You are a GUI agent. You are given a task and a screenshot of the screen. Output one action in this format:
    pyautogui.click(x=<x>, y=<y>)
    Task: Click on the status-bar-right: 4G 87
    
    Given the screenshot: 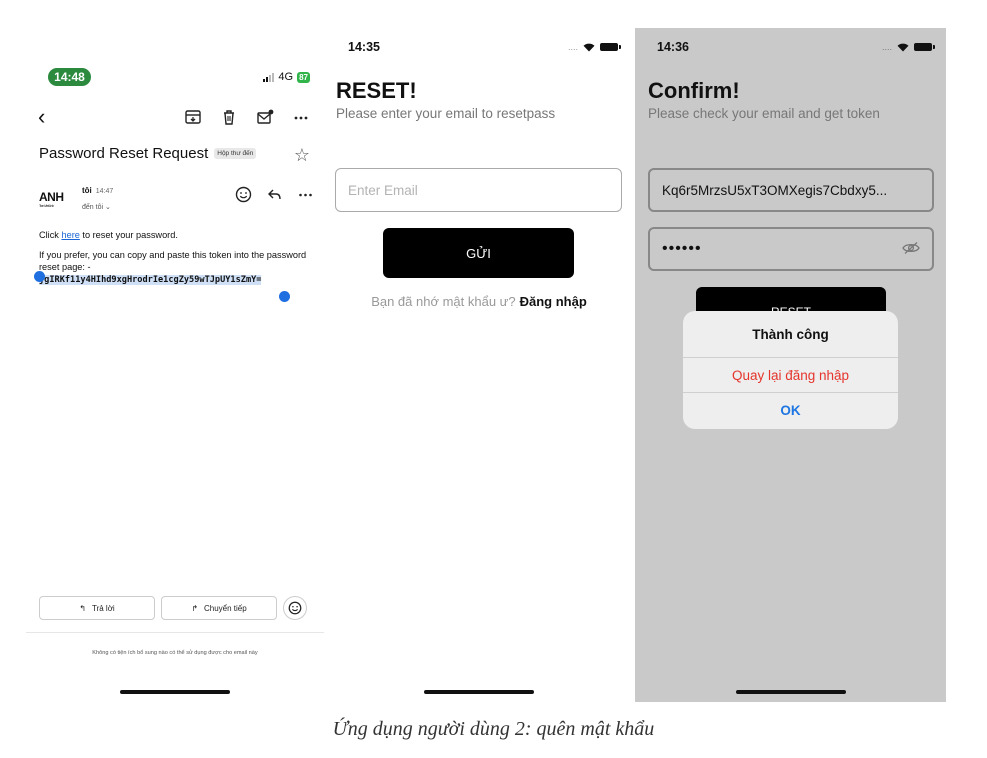 What is the action you would take?
    pyautogui.click(x=286, y=77)
    